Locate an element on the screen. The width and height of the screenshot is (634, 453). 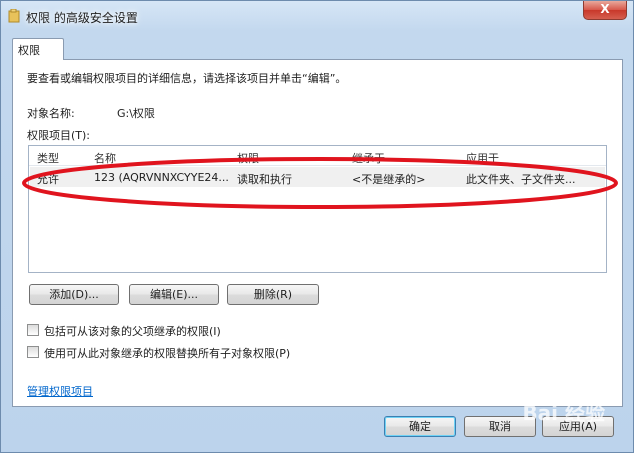
inherit-checkbox-label: 包括可从该对象的父项继承的权限(I) is located at coordinates (132, 331).